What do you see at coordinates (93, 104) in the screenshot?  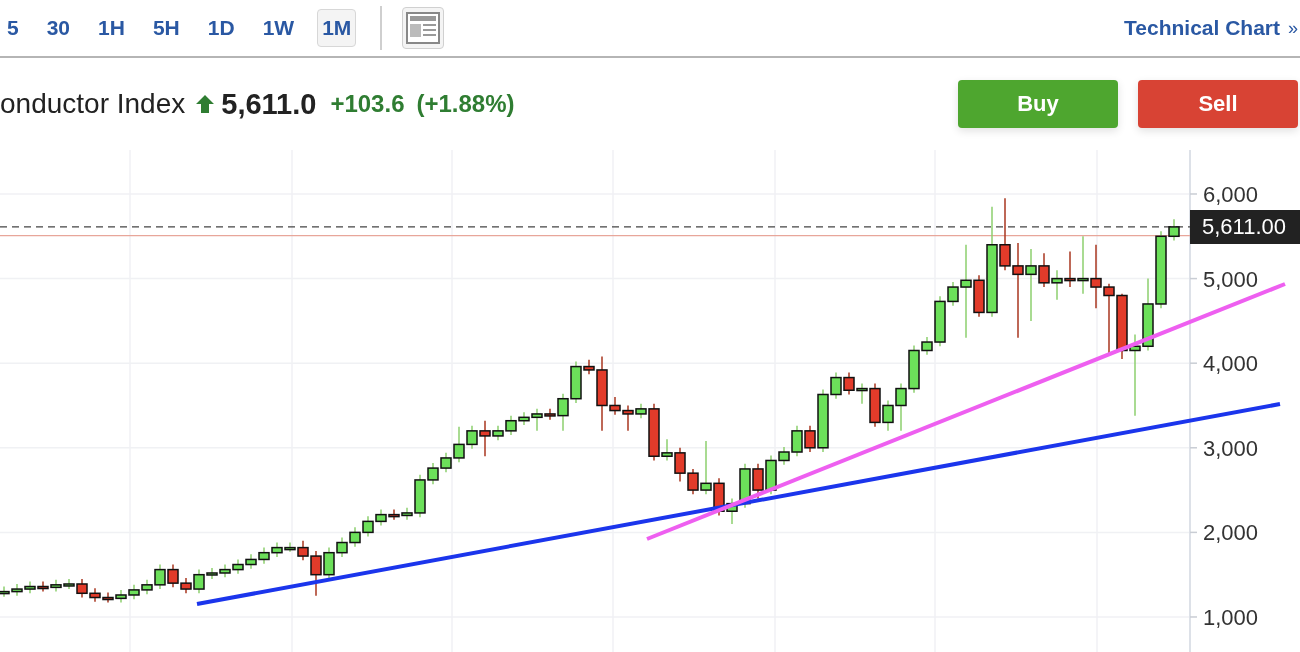 I see `index-name: onductor Index` at bounding box center [93, 104].